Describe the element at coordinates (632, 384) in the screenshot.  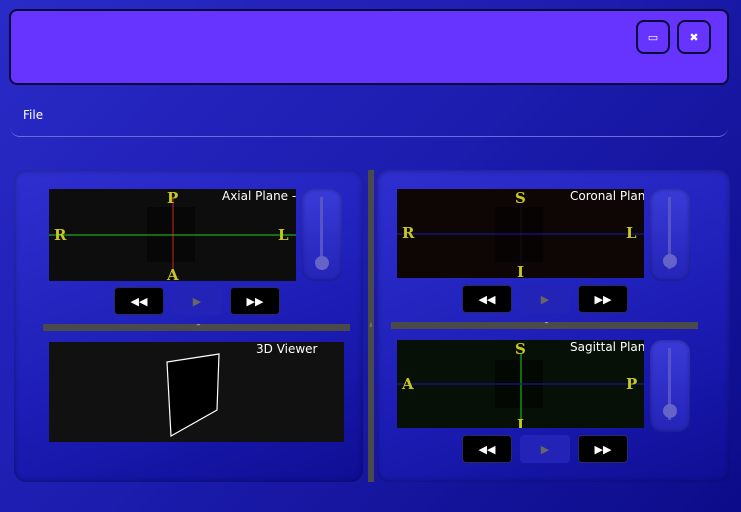
I see `sagittal-right-label: P` at that location.